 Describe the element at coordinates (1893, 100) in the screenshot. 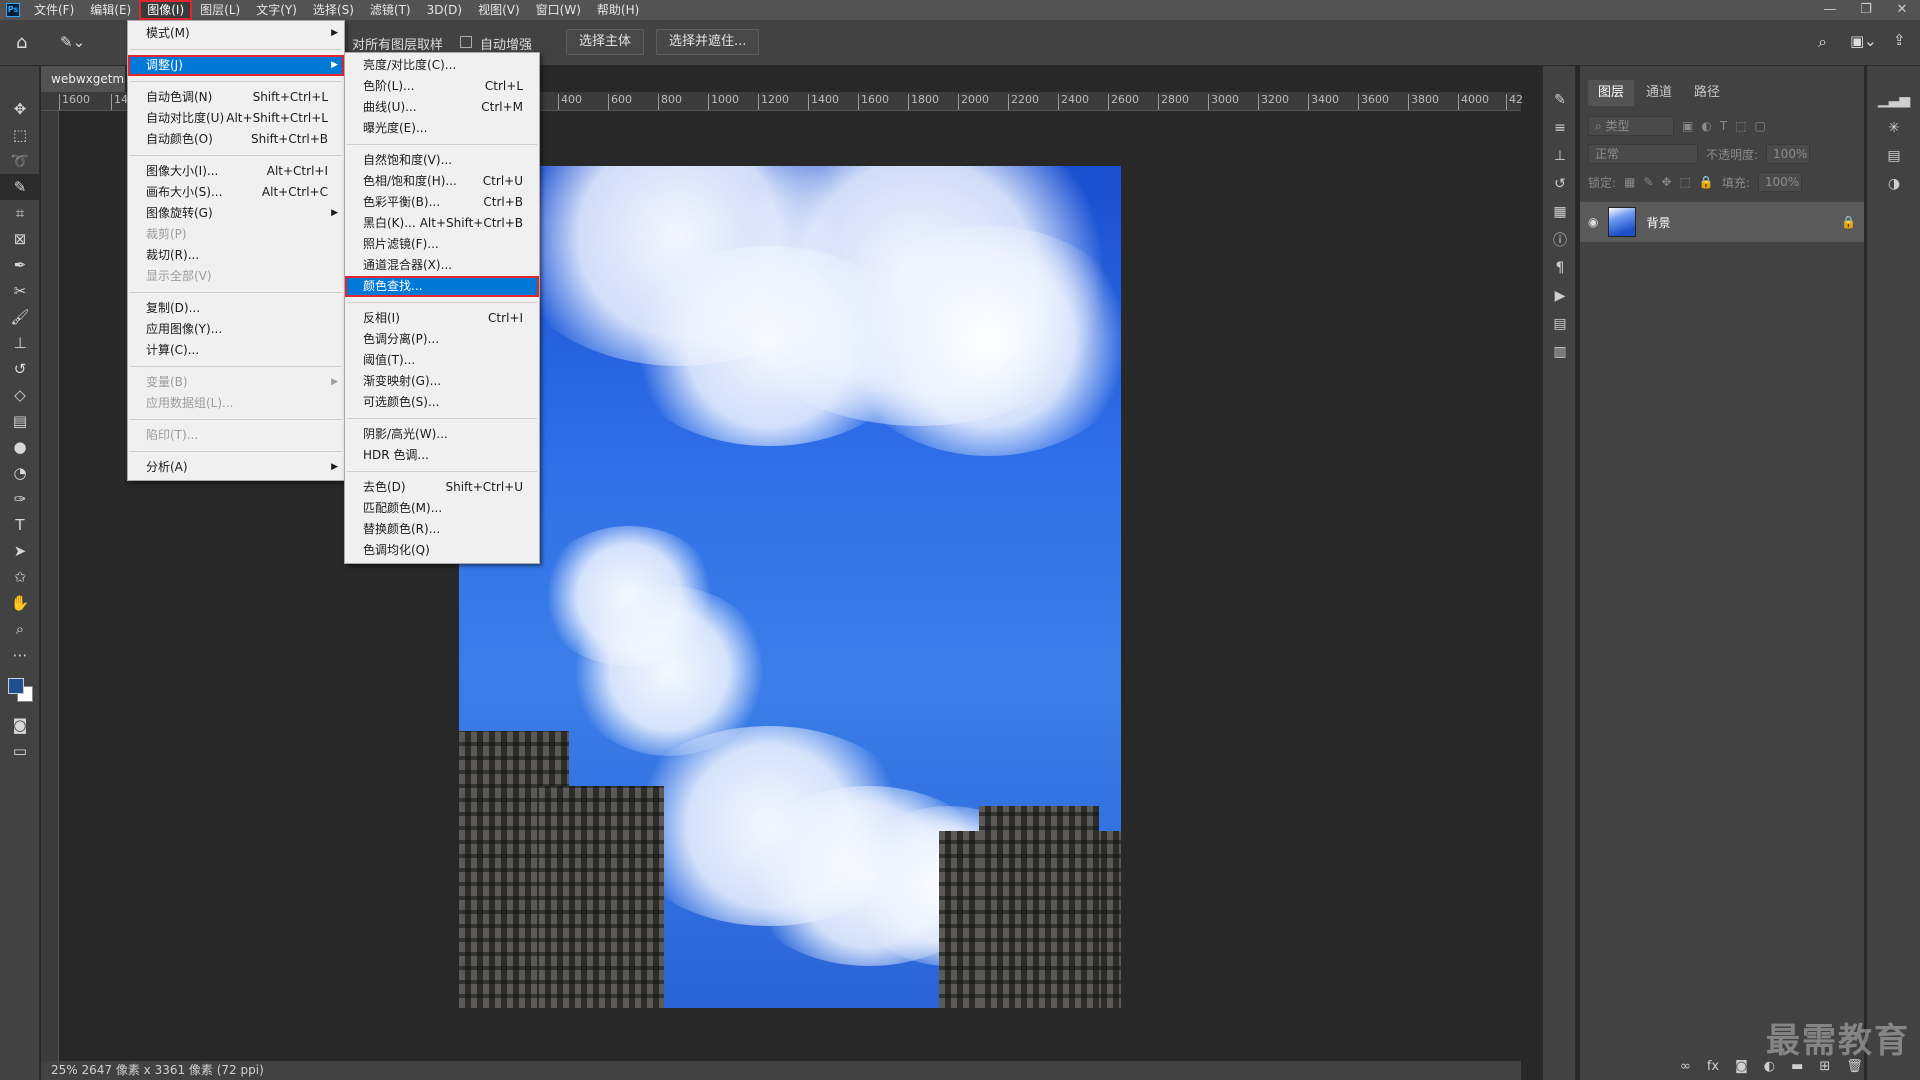

I see `histogram-icon: ▁▃▅` at that location.